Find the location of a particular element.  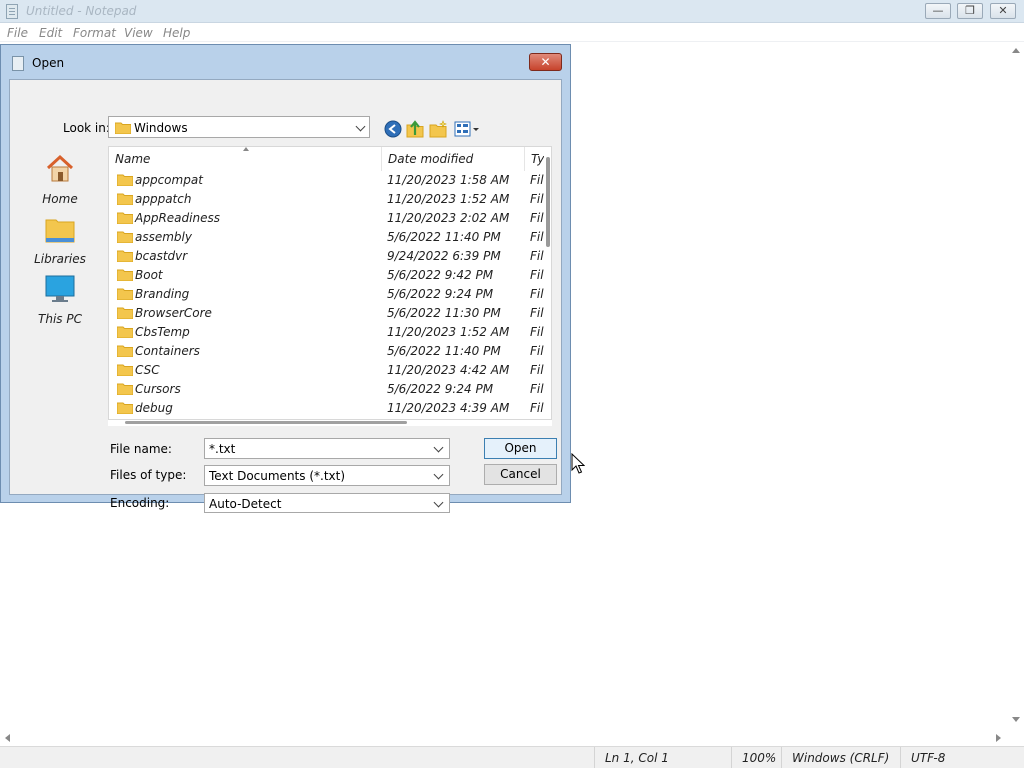

close-window-button: ✕ is located at coordinates (1003, 11).